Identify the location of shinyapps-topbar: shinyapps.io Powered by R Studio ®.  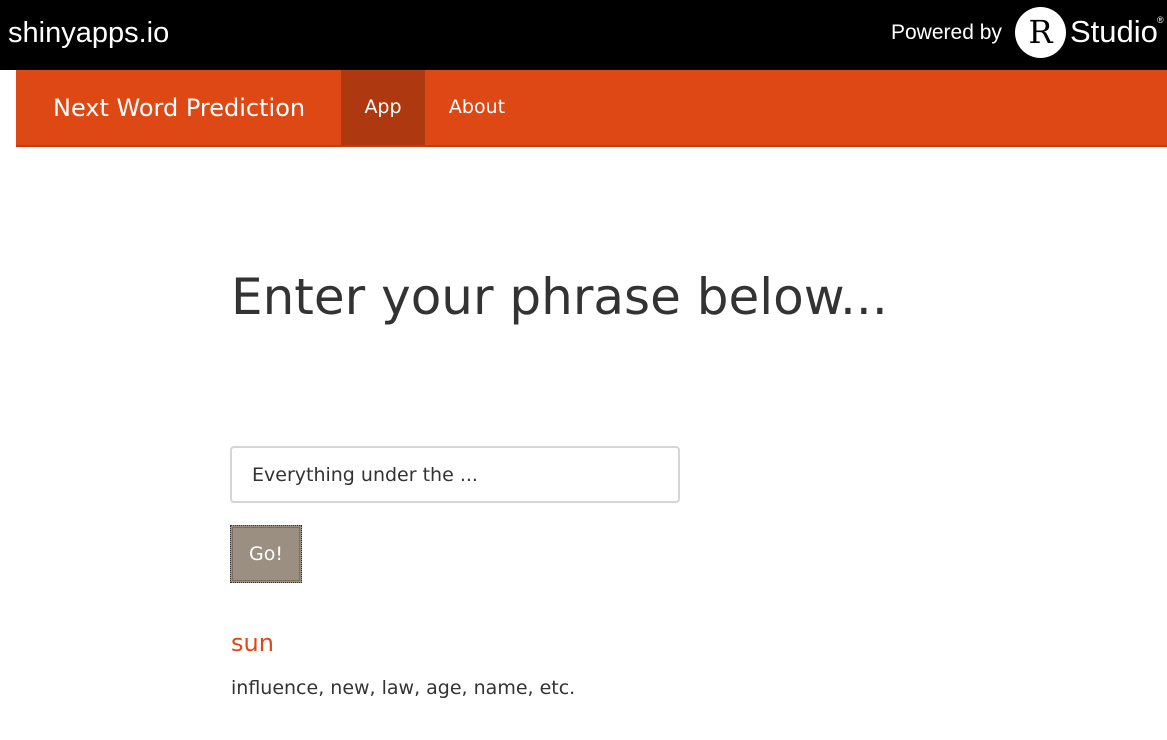
(583, 35).